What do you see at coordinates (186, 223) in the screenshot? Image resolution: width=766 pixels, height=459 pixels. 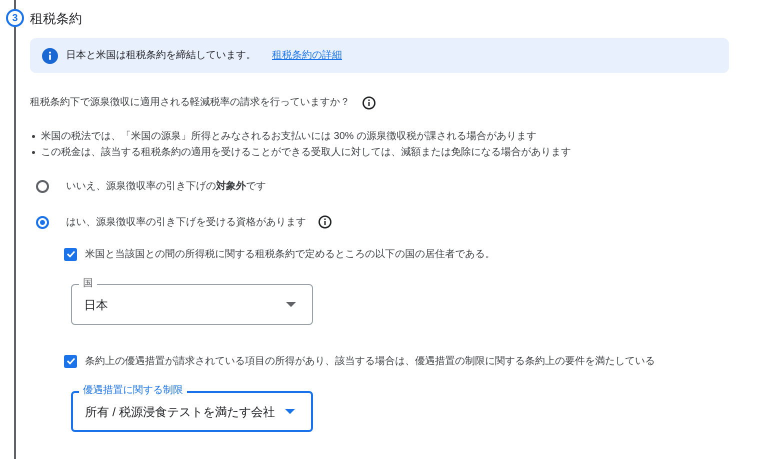 I see `radio-label: はい、源泉徴収率の引き下げを受ける資格があります` at bounding box center [186, 223].